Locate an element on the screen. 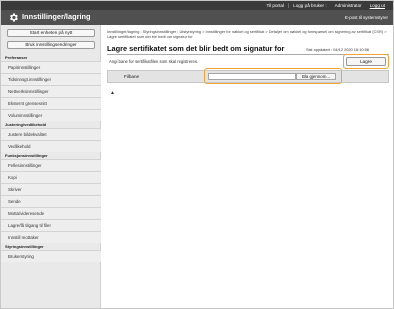 This screenshot has height=309, width=394. gear-icon is located at coordinates (14, 17).